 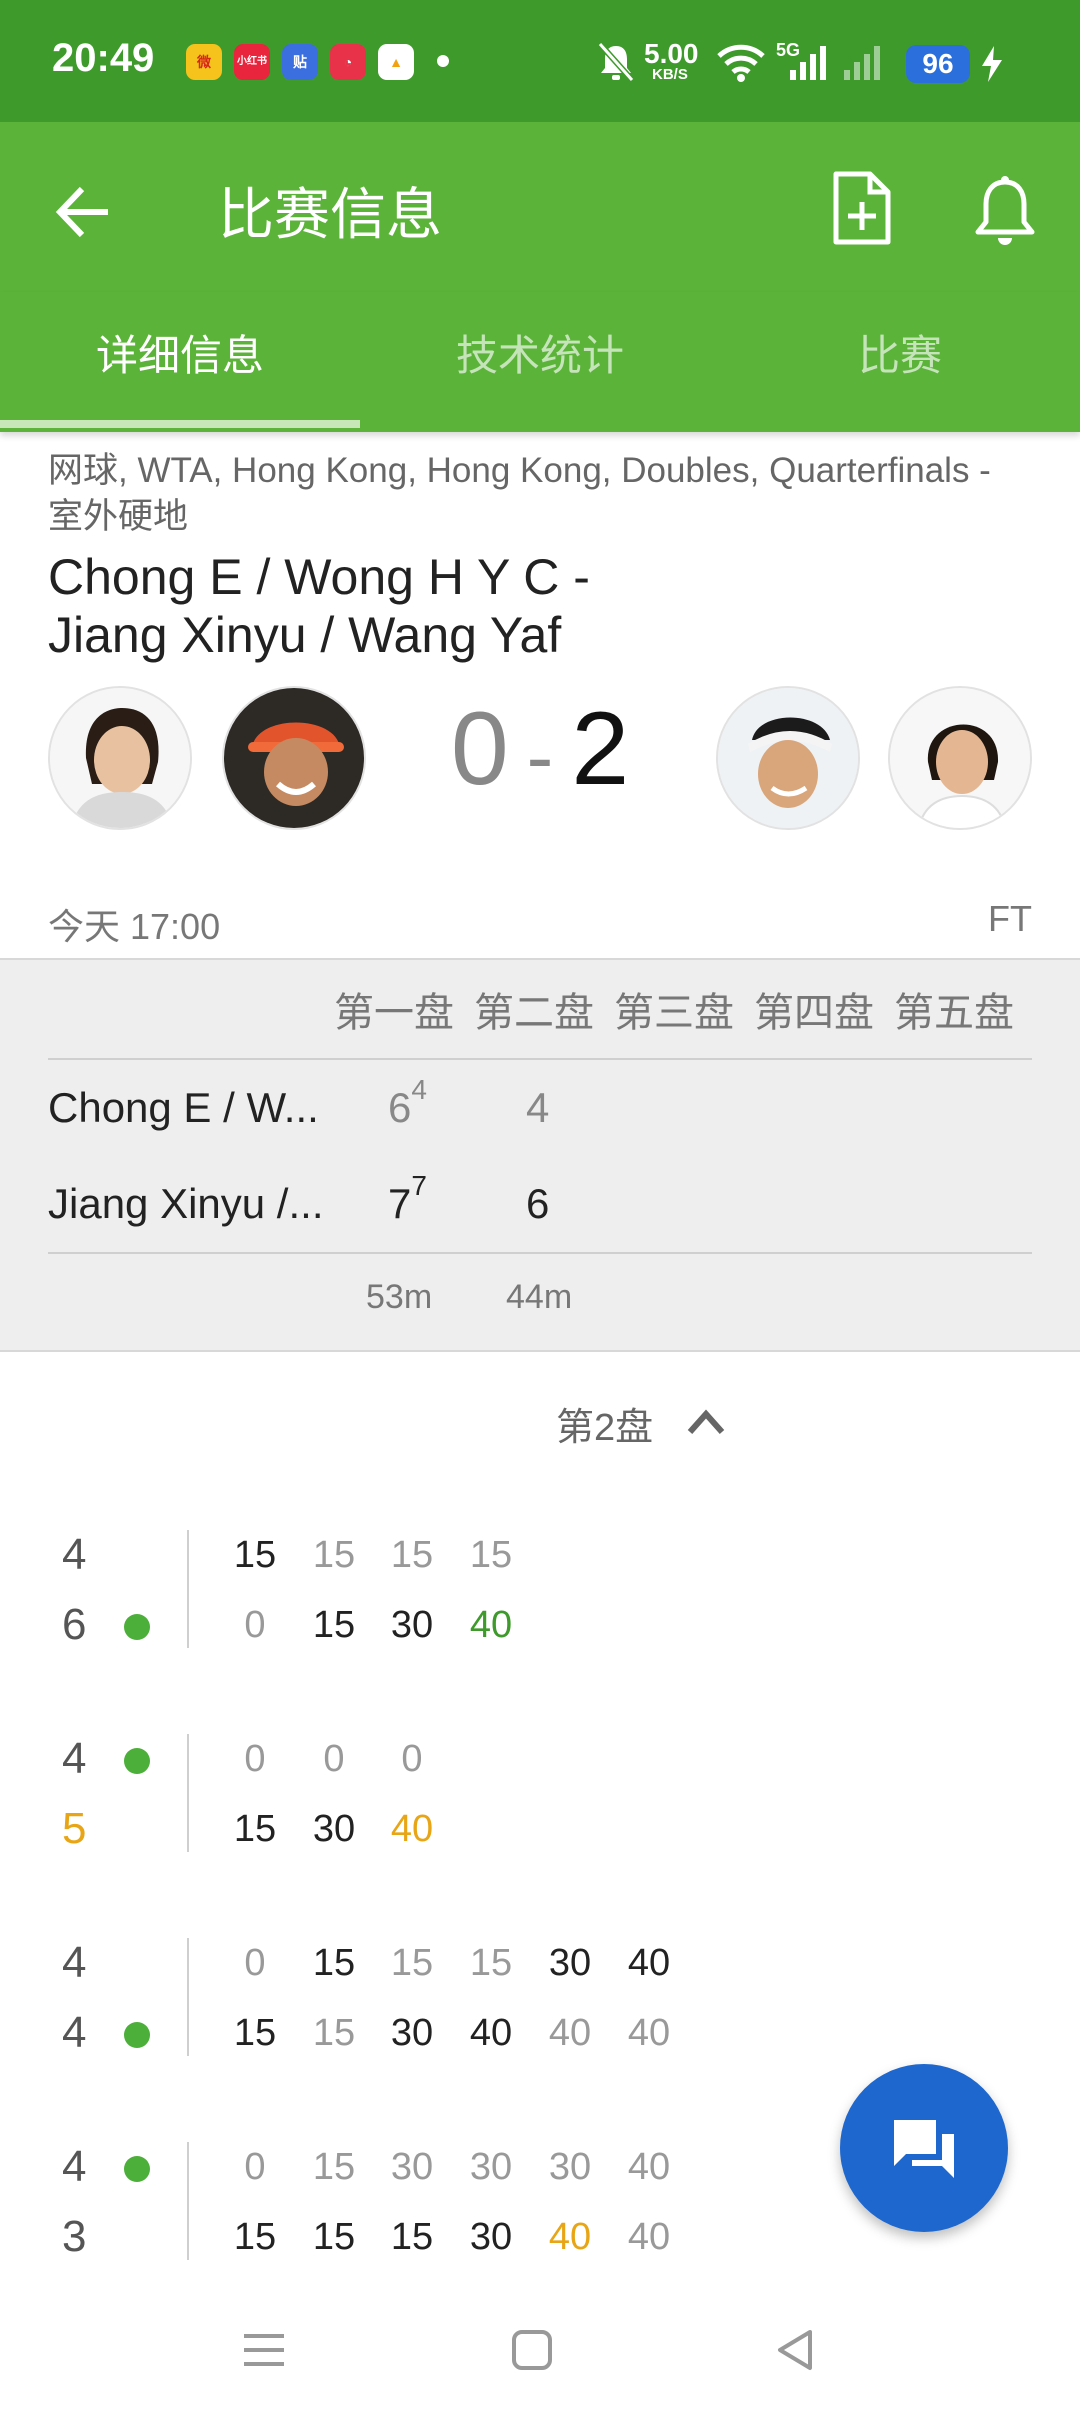 What do you see at coordinates (74, 1828) in the screenshot?
I see `game-away-score: 5` at bounding box center [74, 1828].